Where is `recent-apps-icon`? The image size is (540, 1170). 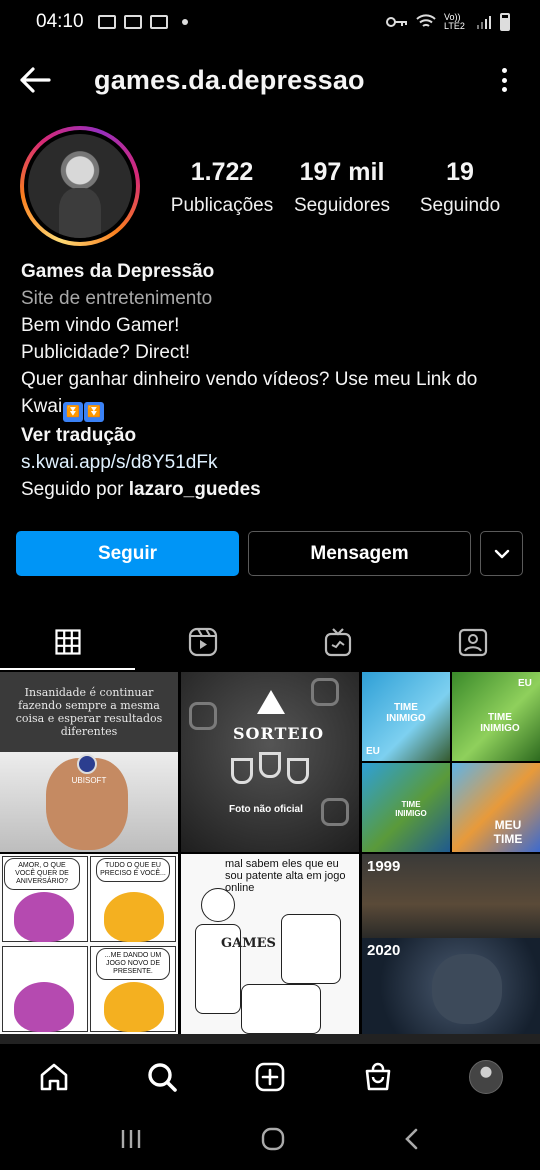 recent-apps-icon is located at coordinates (131, 1139).